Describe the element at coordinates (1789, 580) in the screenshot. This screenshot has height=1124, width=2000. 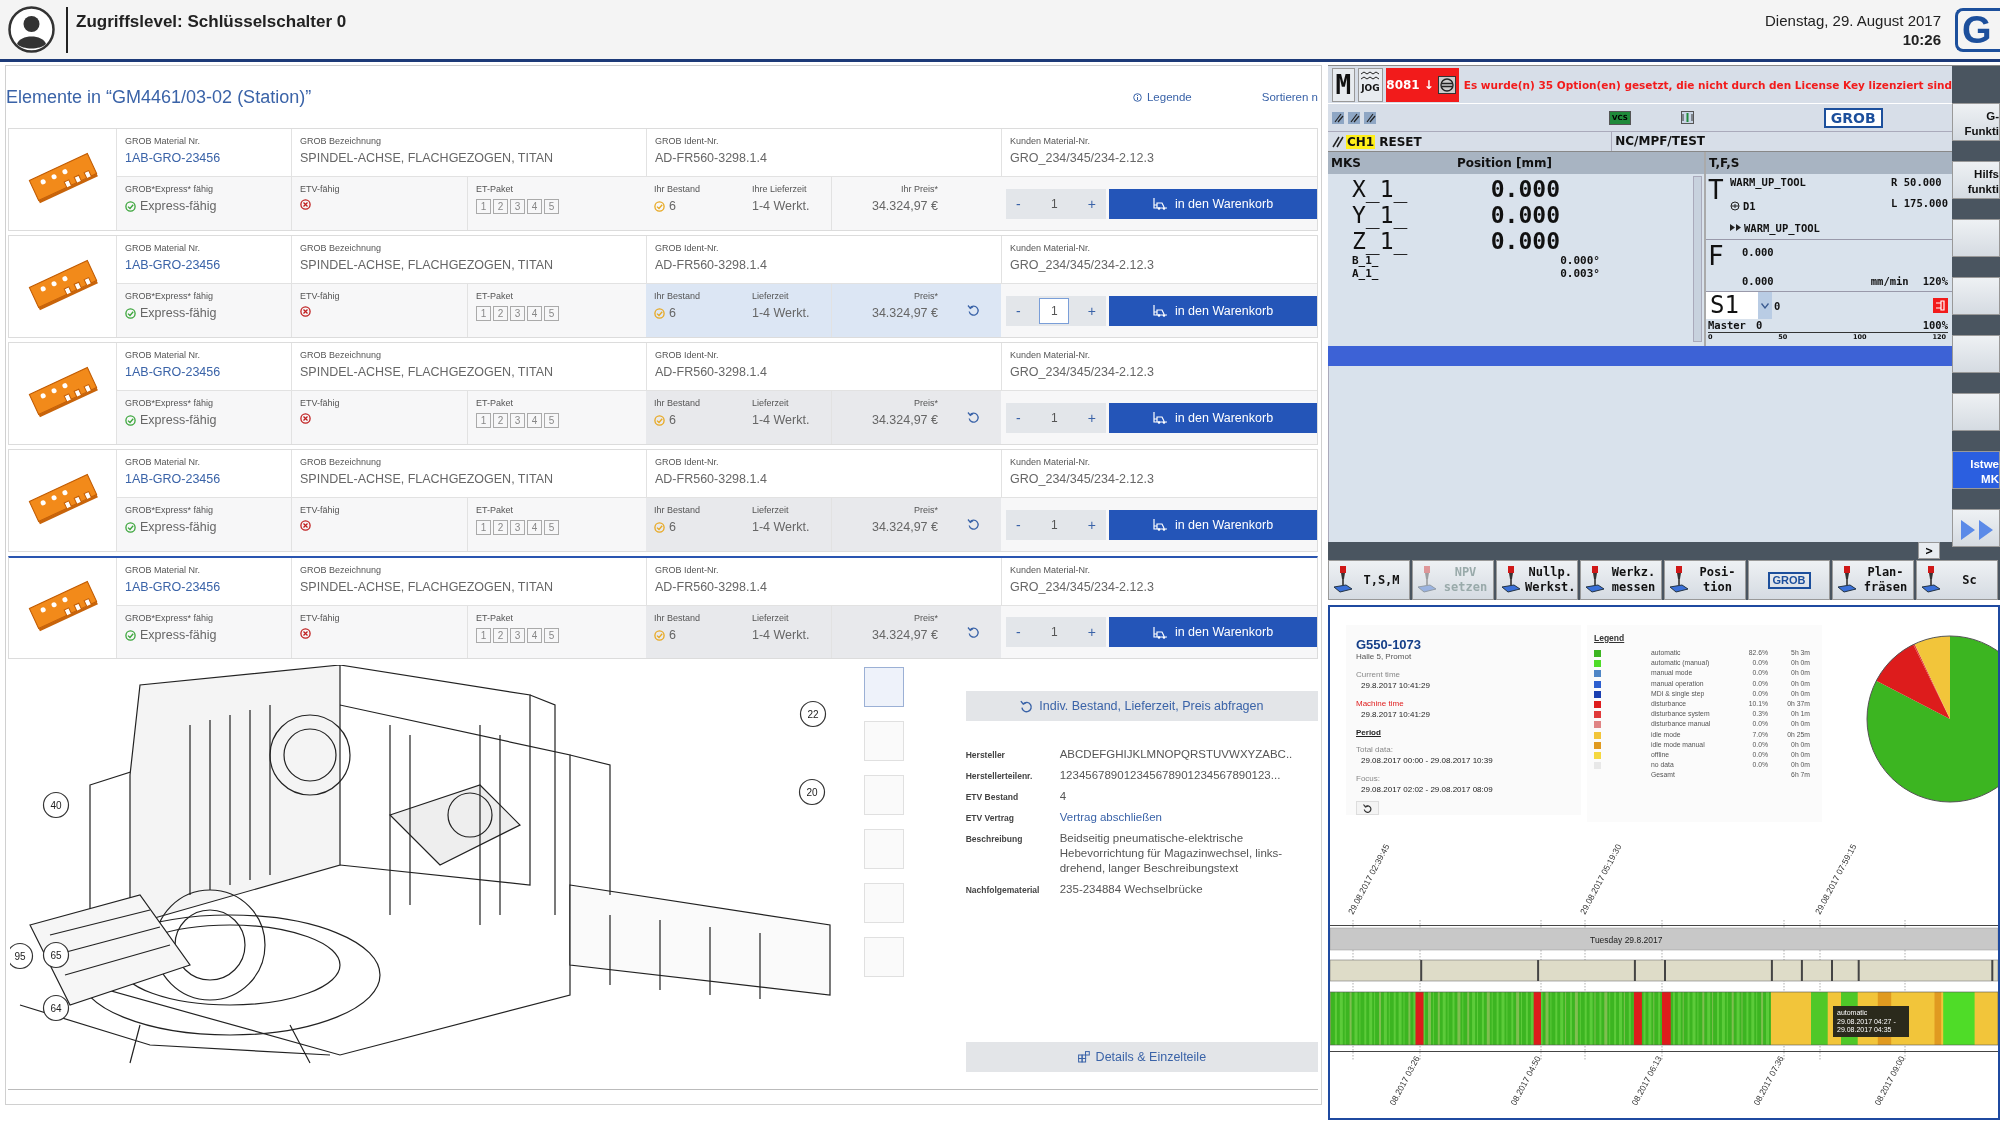
I see `softkey: GROB` at that location.